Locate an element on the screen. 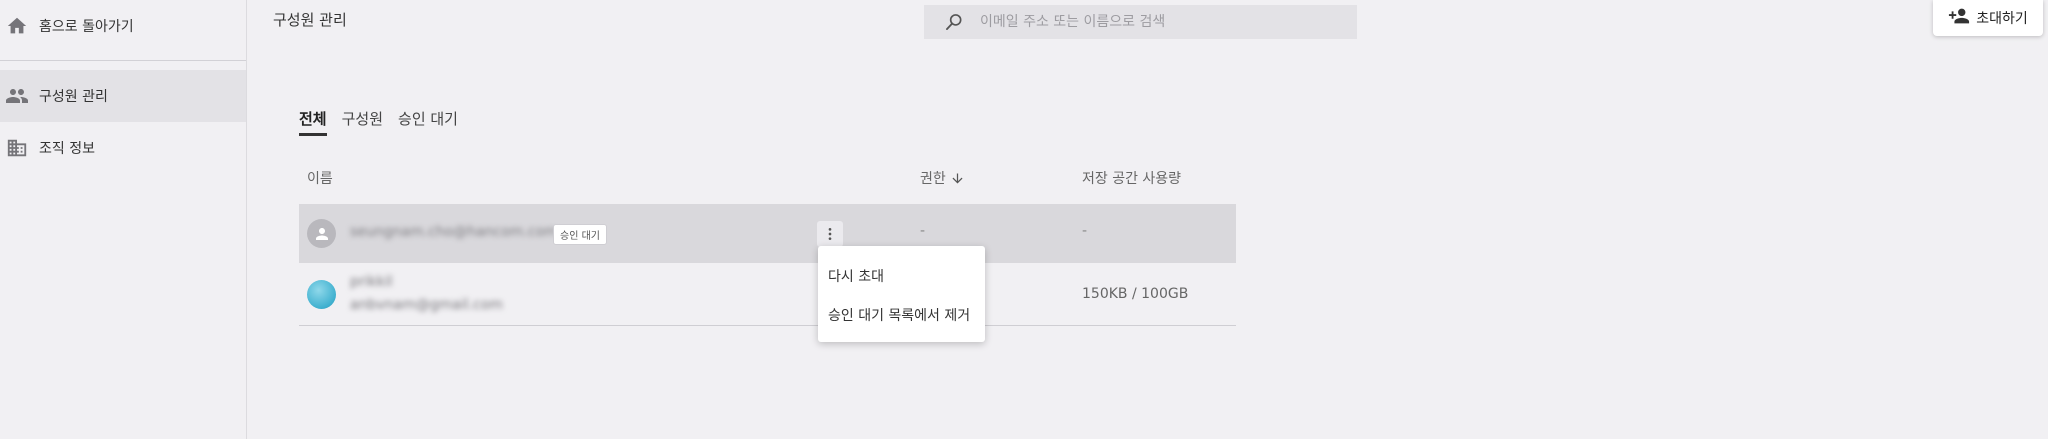 The width and height of the screenshot is (2048, 439). invite-button-label: 초대하기 is located at coordinates (2002, 19).